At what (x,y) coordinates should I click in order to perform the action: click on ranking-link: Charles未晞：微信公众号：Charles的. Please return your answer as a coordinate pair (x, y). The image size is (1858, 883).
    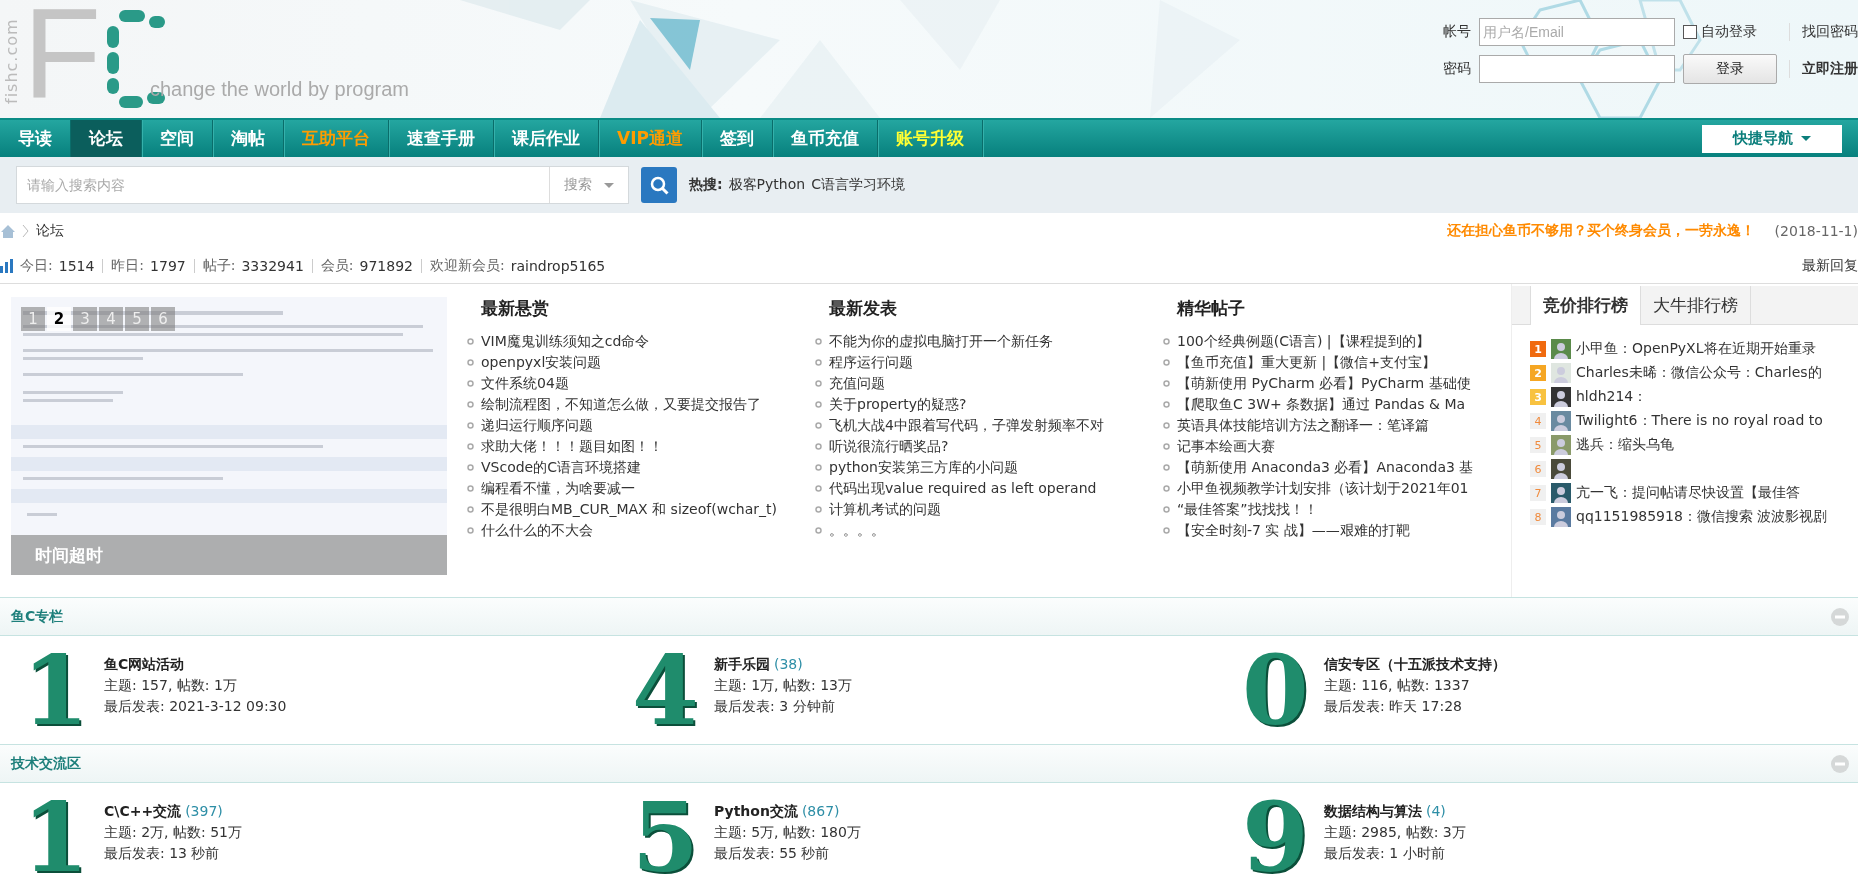
    Looking at the image, I should click on (1699, 373).